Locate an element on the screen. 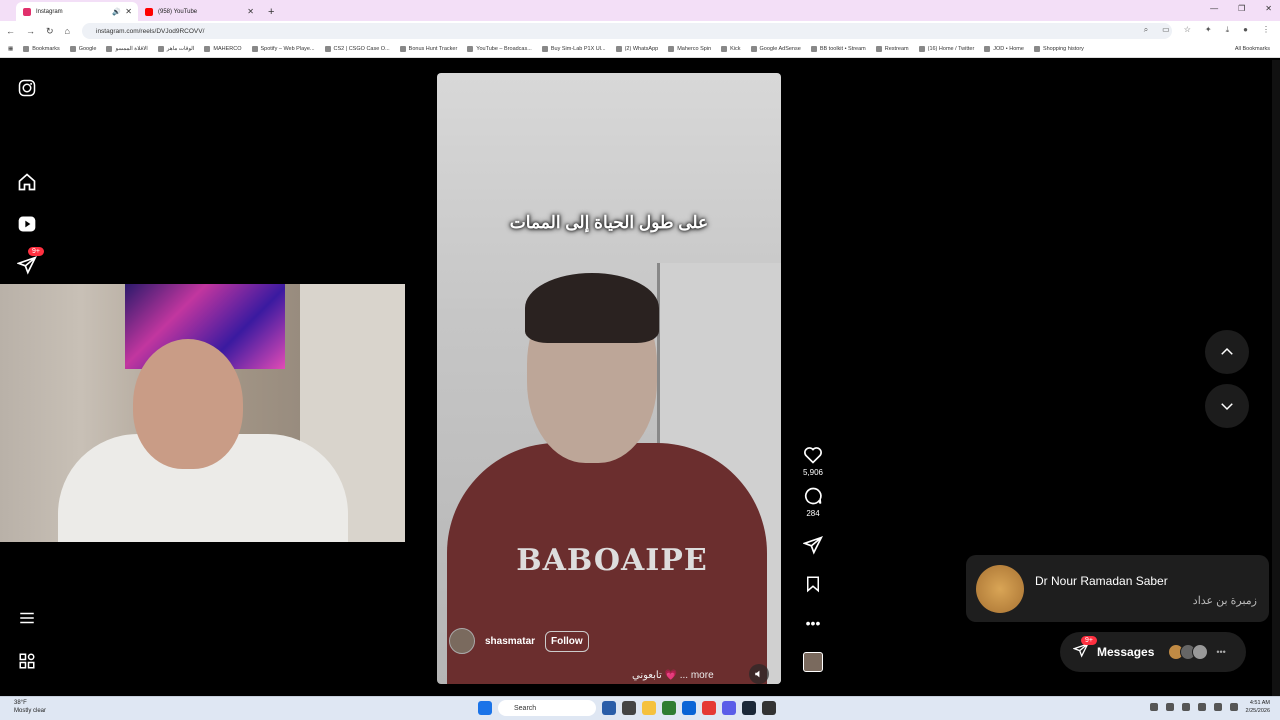 This screenshot has height=720, width=1280. author-avatar is located at coordinates (462, 641).